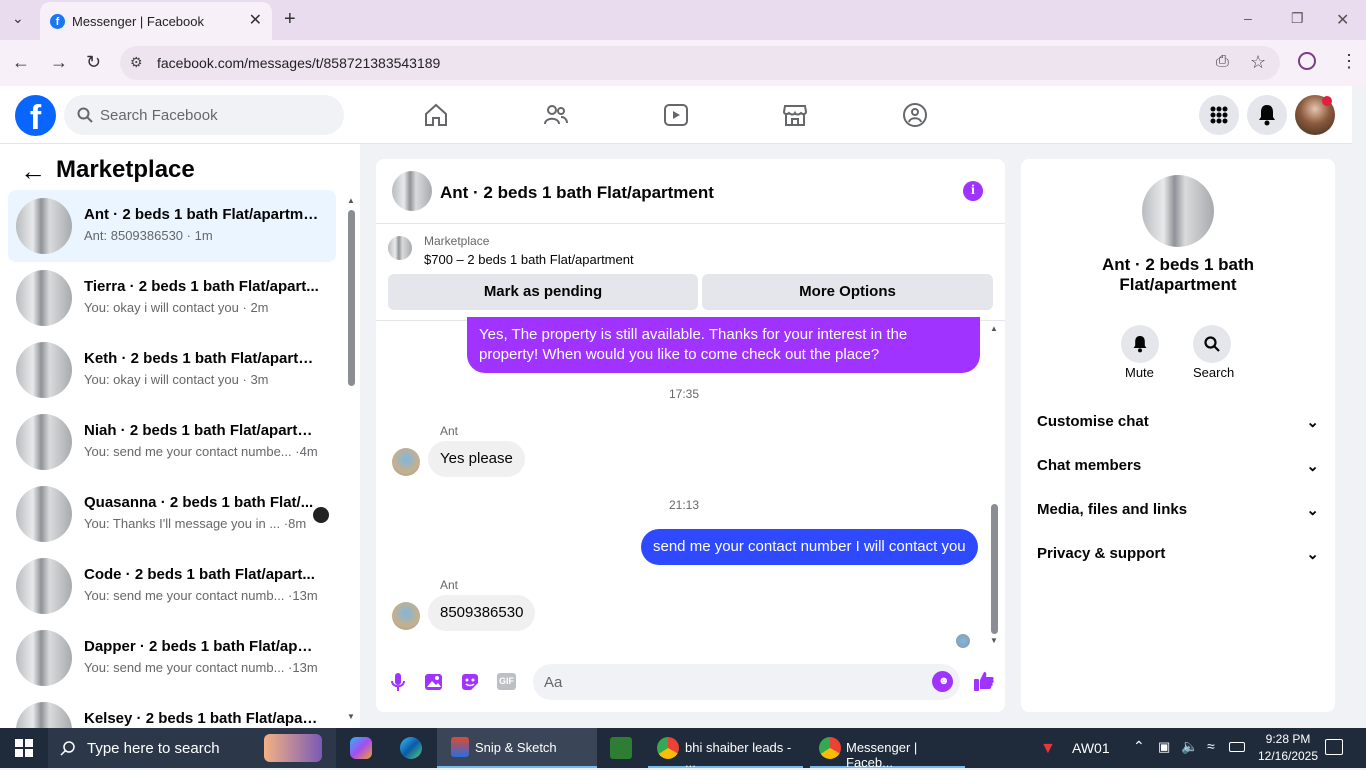 This screenshot has height=770, width=1366. What do you see at coordinates (255, 20) in the screenshot?
I see `close-tab-icon: ✕` at bounding box center [255, 20].